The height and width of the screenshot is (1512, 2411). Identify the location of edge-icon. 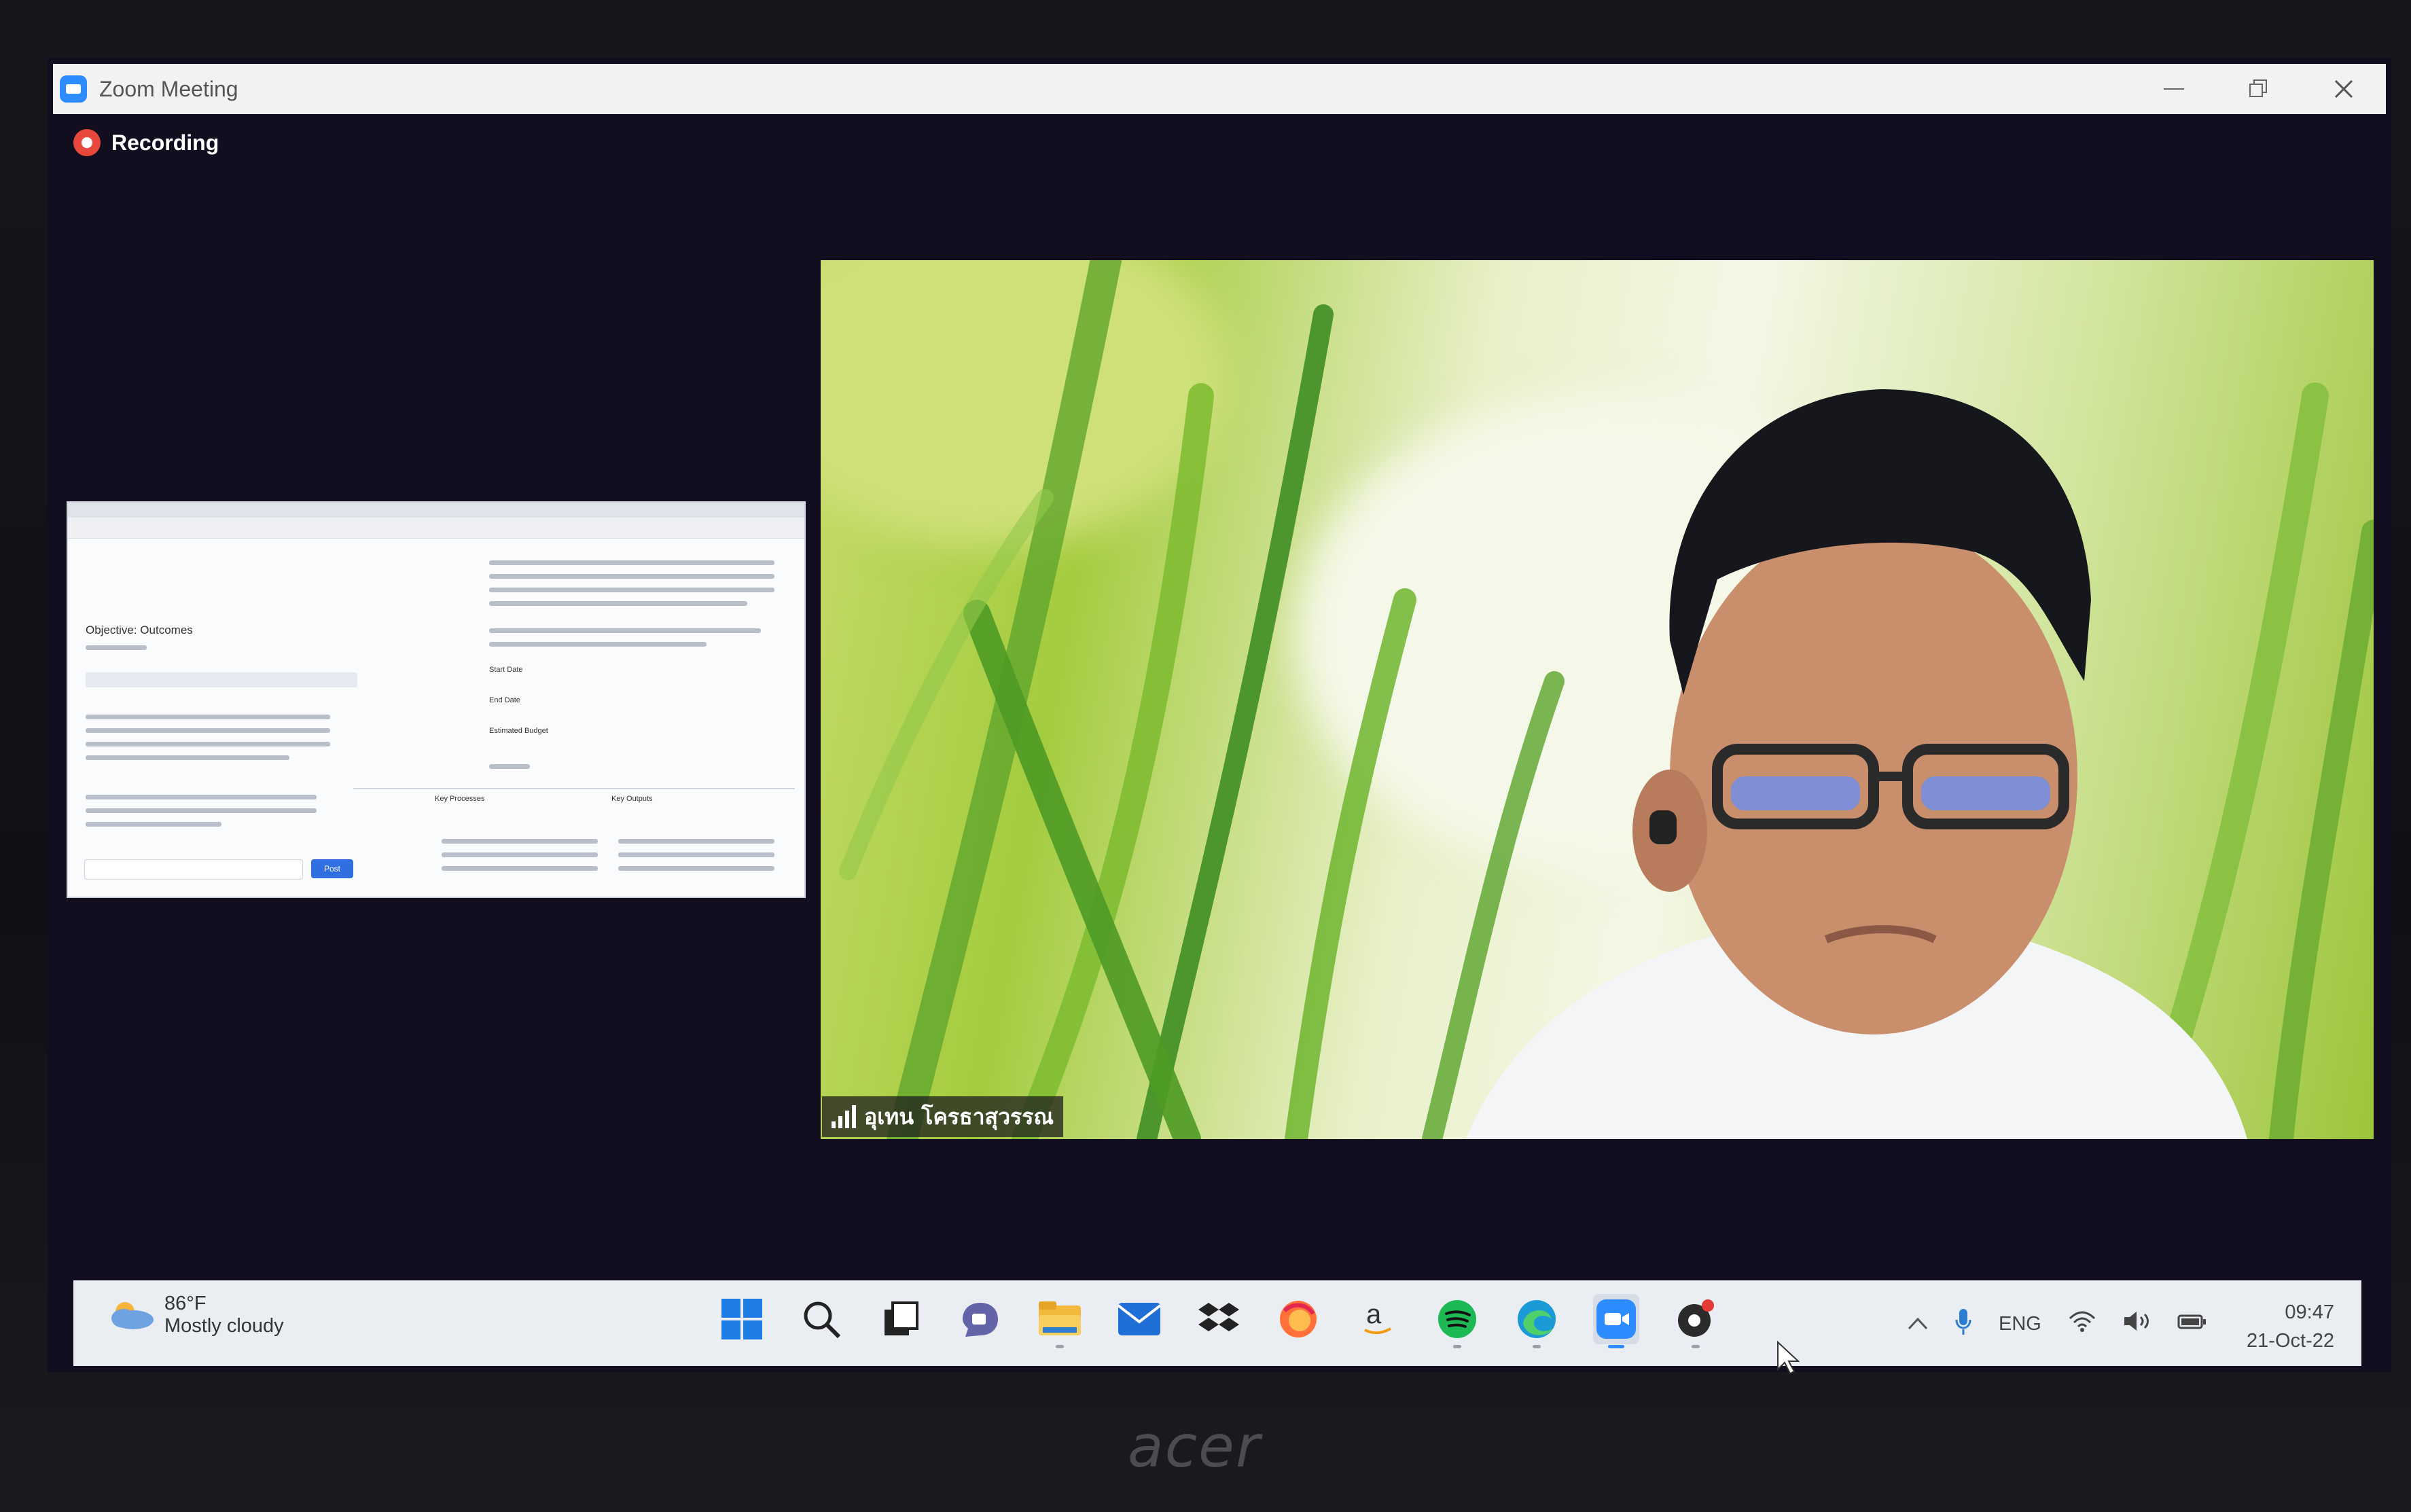
(1537, 1321).